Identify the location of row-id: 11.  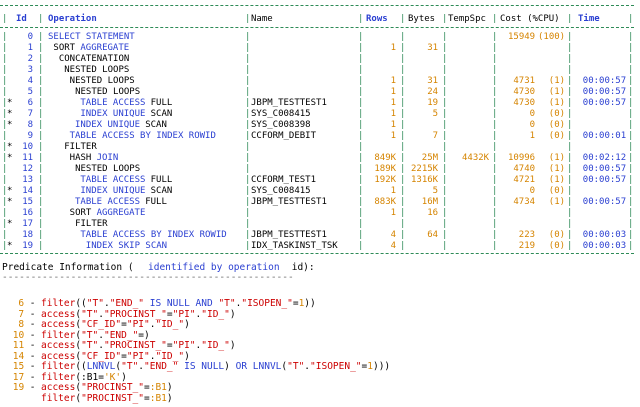
(28, 158).